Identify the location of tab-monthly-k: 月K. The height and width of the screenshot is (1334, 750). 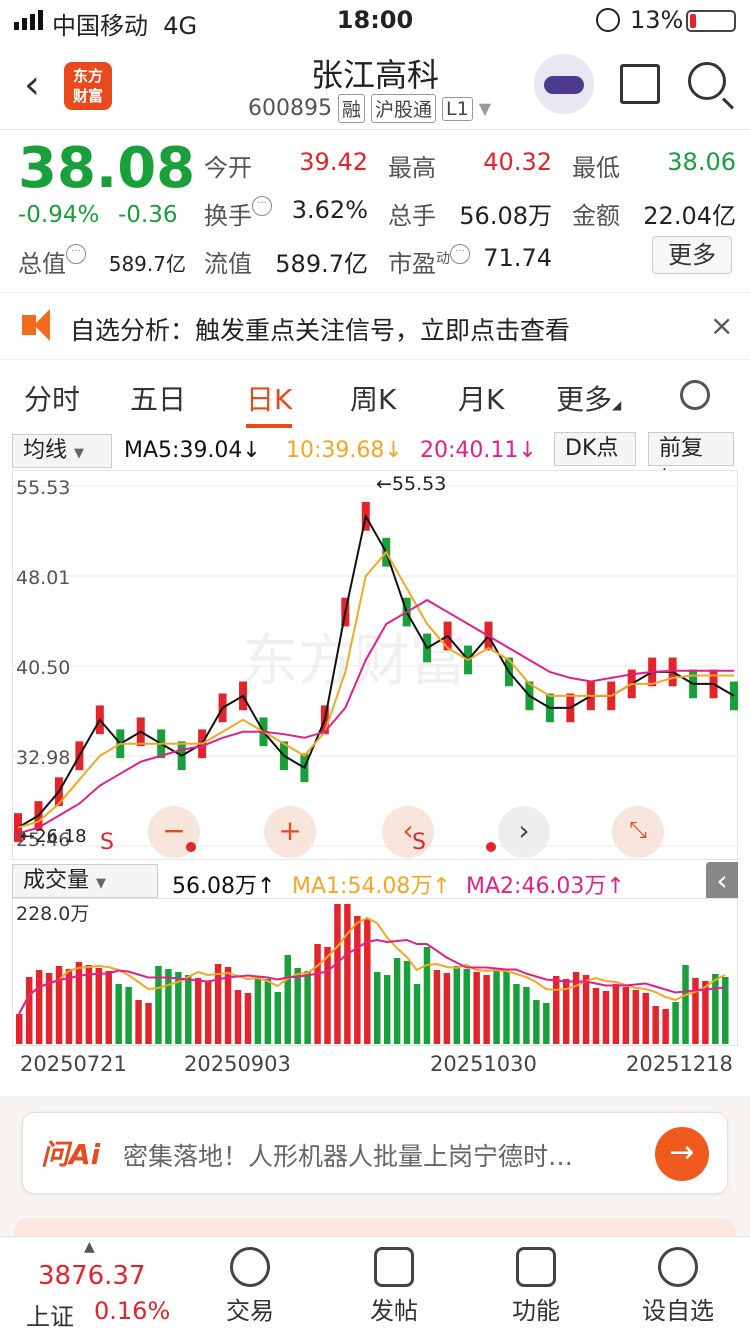
(481, 398).